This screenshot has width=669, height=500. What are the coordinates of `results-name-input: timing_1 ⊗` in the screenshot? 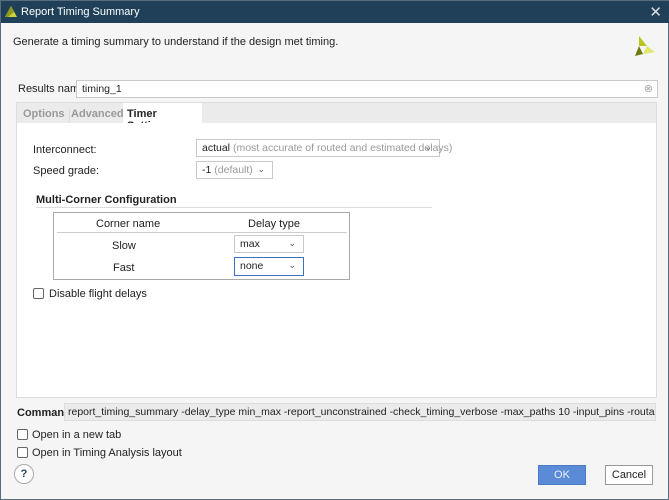 It's located at (367, 89).